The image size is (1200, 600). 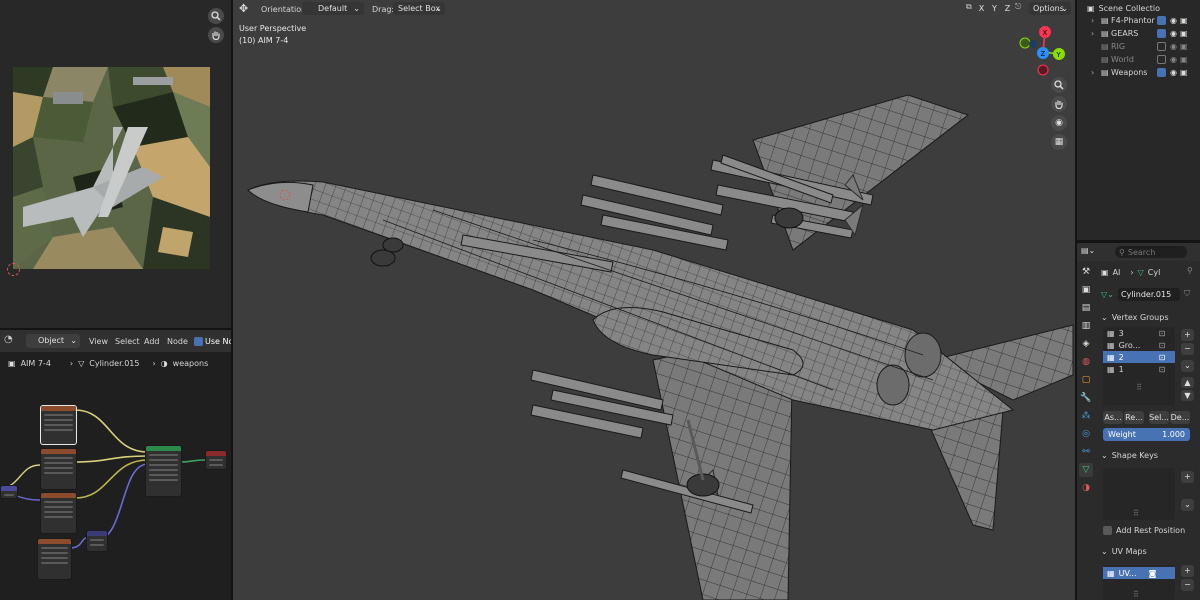 What do you see at coordinates (163, 471) in the screenshot?
I see `principled-bsdf-node` at bounding box center [163, 471].